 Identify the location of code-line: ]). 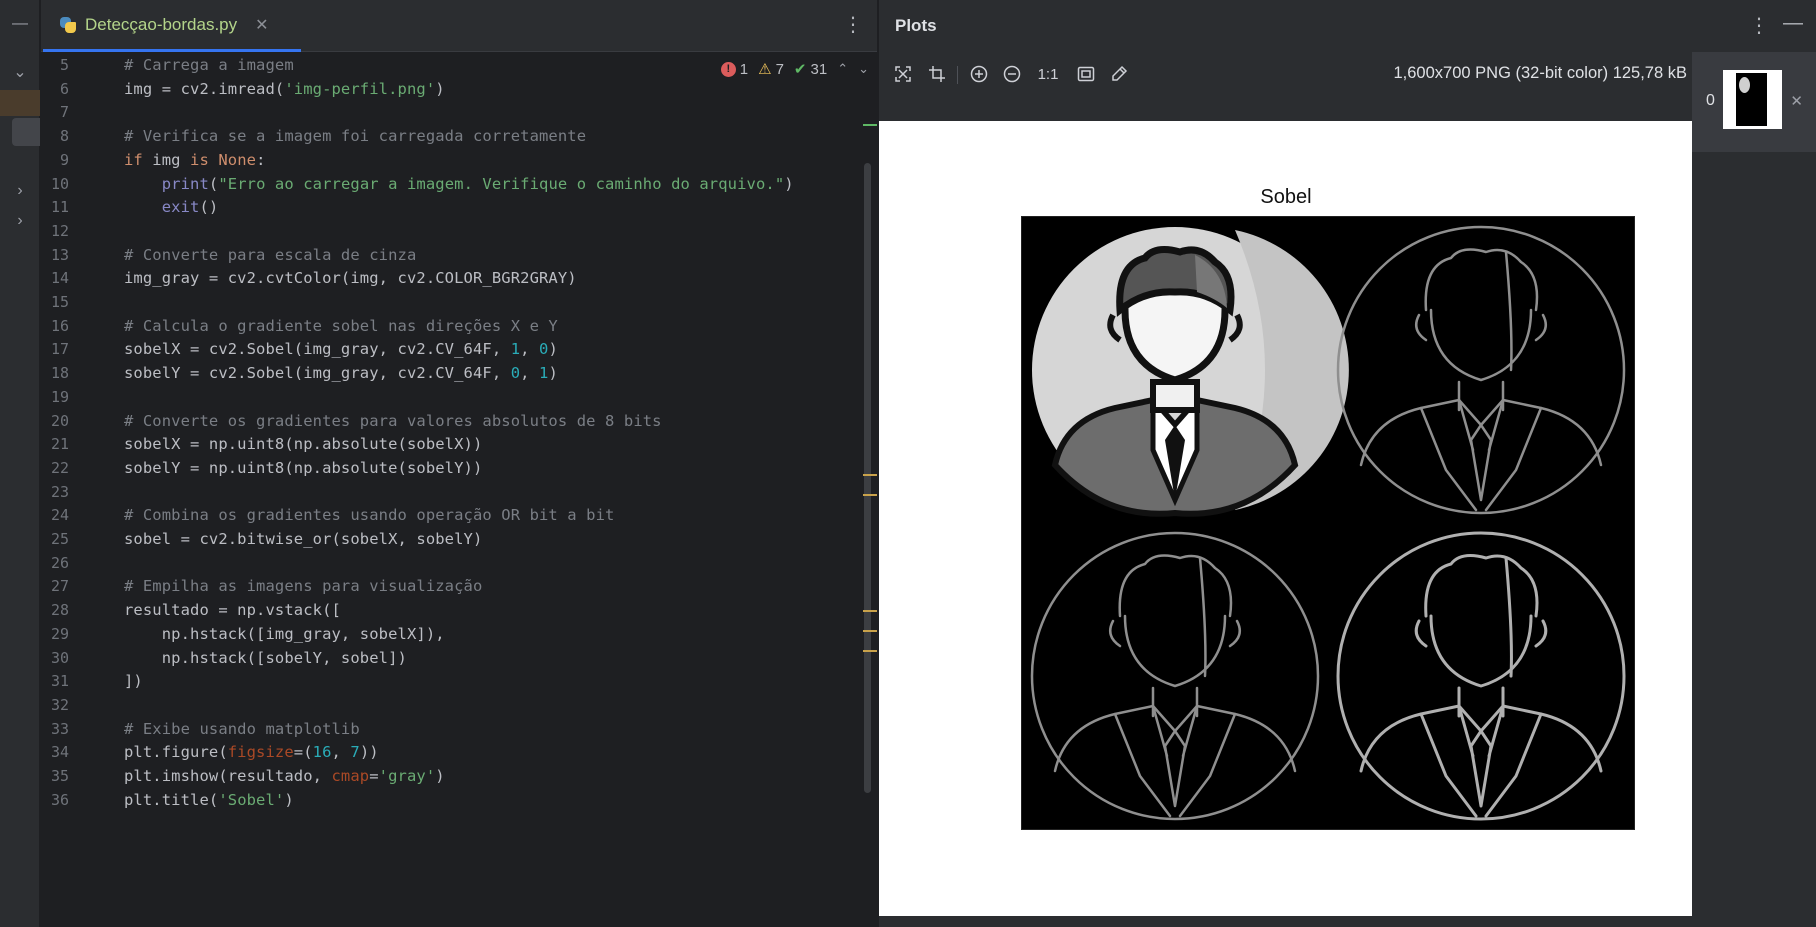
(133, 681).